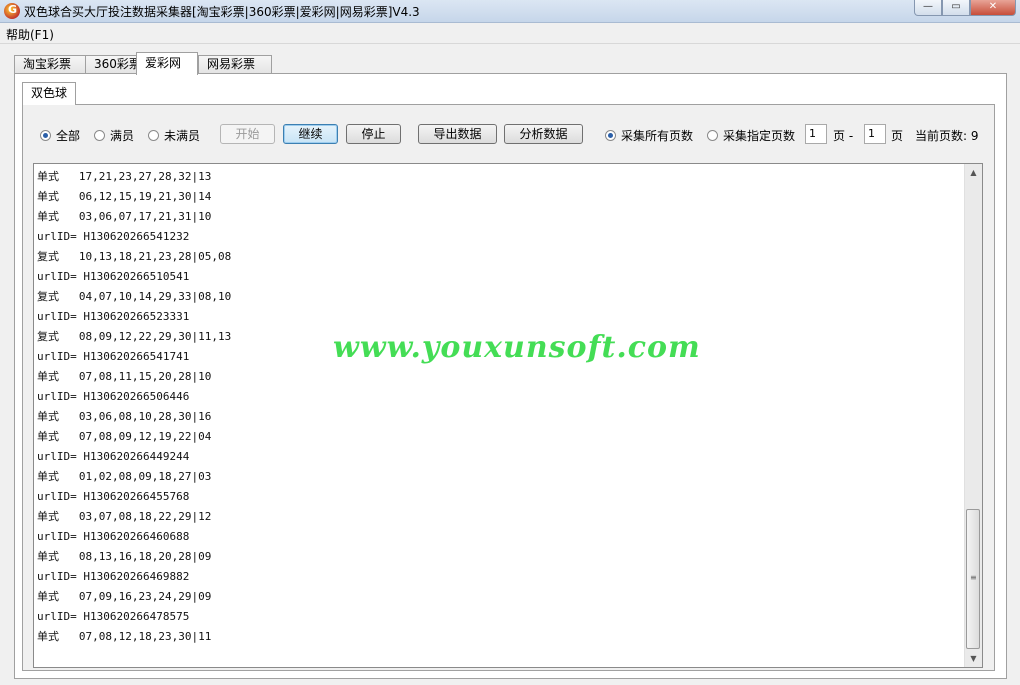 Image resolution: width=1020 pixels, height=685 pixels. What do you see at coordinates (134, 256) in the screenshot?
I see `log-line: 复式 10,13,18,21,23,28|05,08` at bounding box center [134, 256].